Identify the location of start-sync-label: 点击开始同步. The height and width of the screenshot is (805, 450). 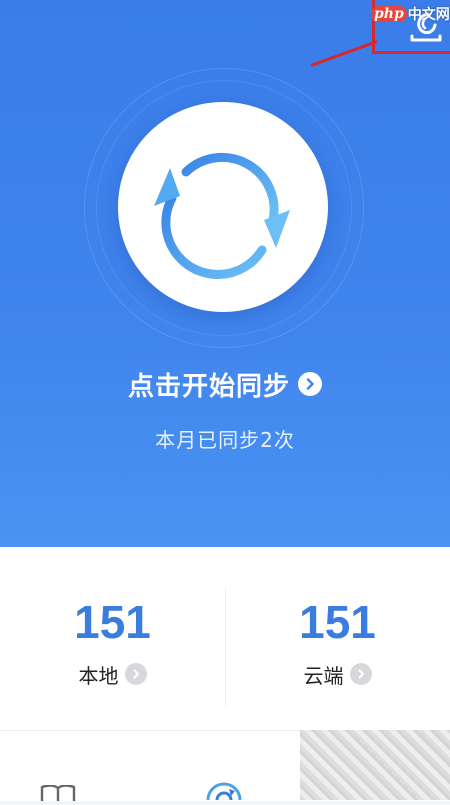
(209, 384).